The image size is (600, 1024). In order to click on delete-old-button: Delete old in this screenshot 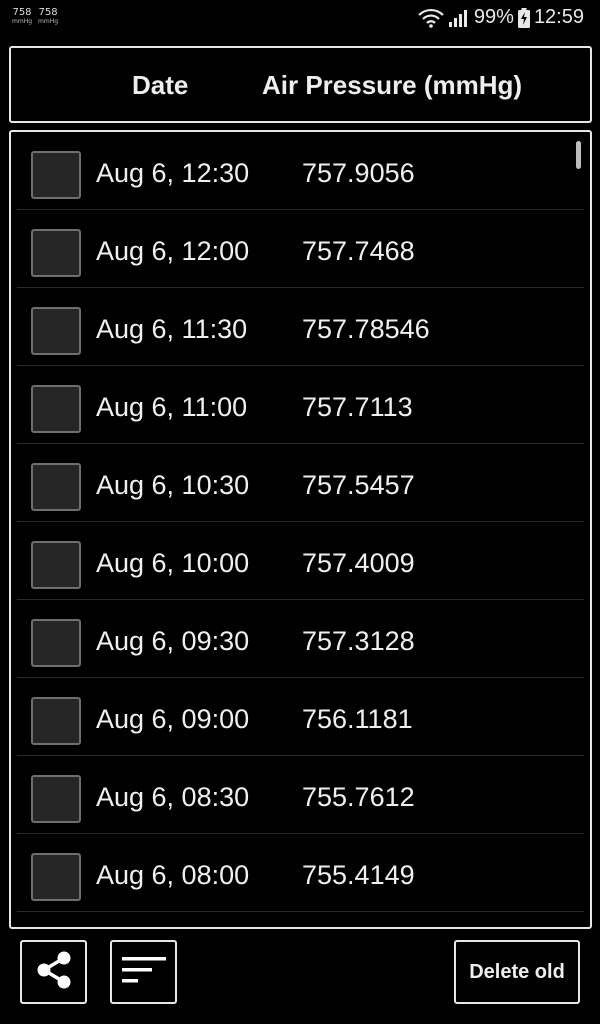, I will do `click(517, 972)`.